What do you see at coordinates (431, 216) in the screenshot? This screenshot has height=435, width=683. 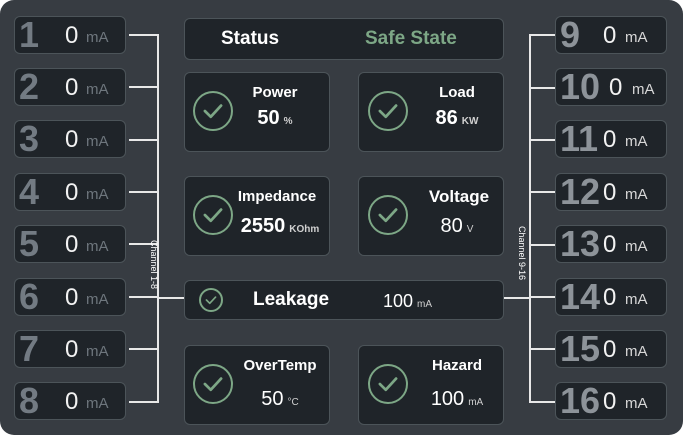 I see `voltage-card: Voltage 80 V` at bounding box center [431, 216].